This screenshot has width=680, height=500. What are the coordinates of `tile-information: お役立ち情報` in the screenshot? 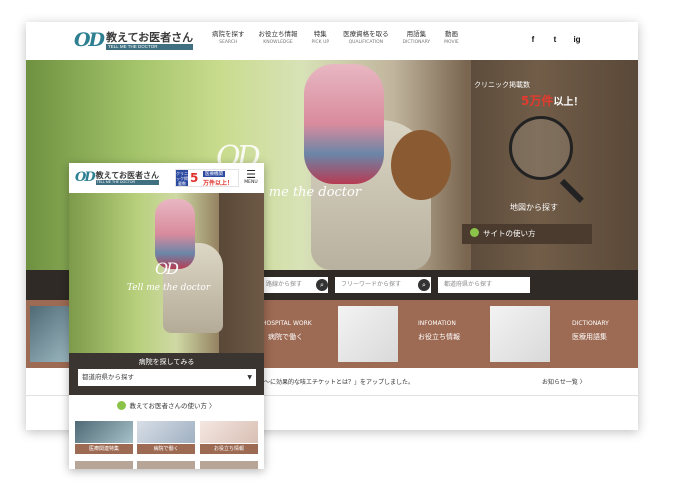 It's located at (229, 437).